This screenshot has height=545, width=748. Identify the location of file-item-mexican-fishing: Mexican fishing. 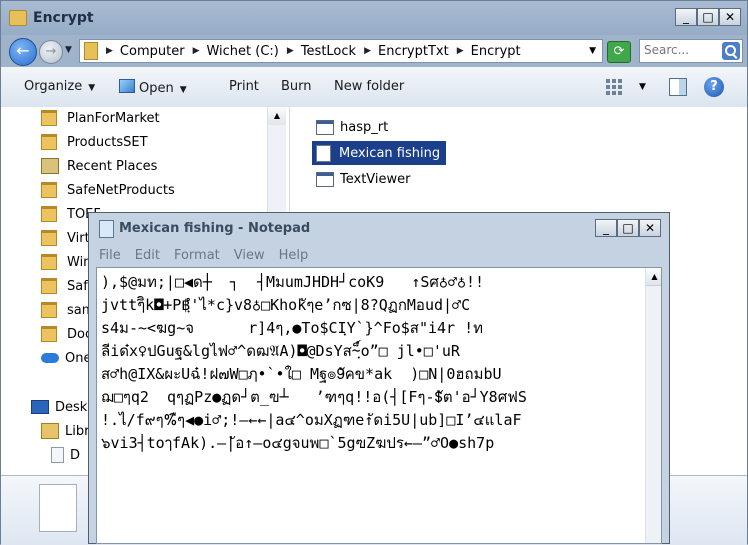
(379, 153).